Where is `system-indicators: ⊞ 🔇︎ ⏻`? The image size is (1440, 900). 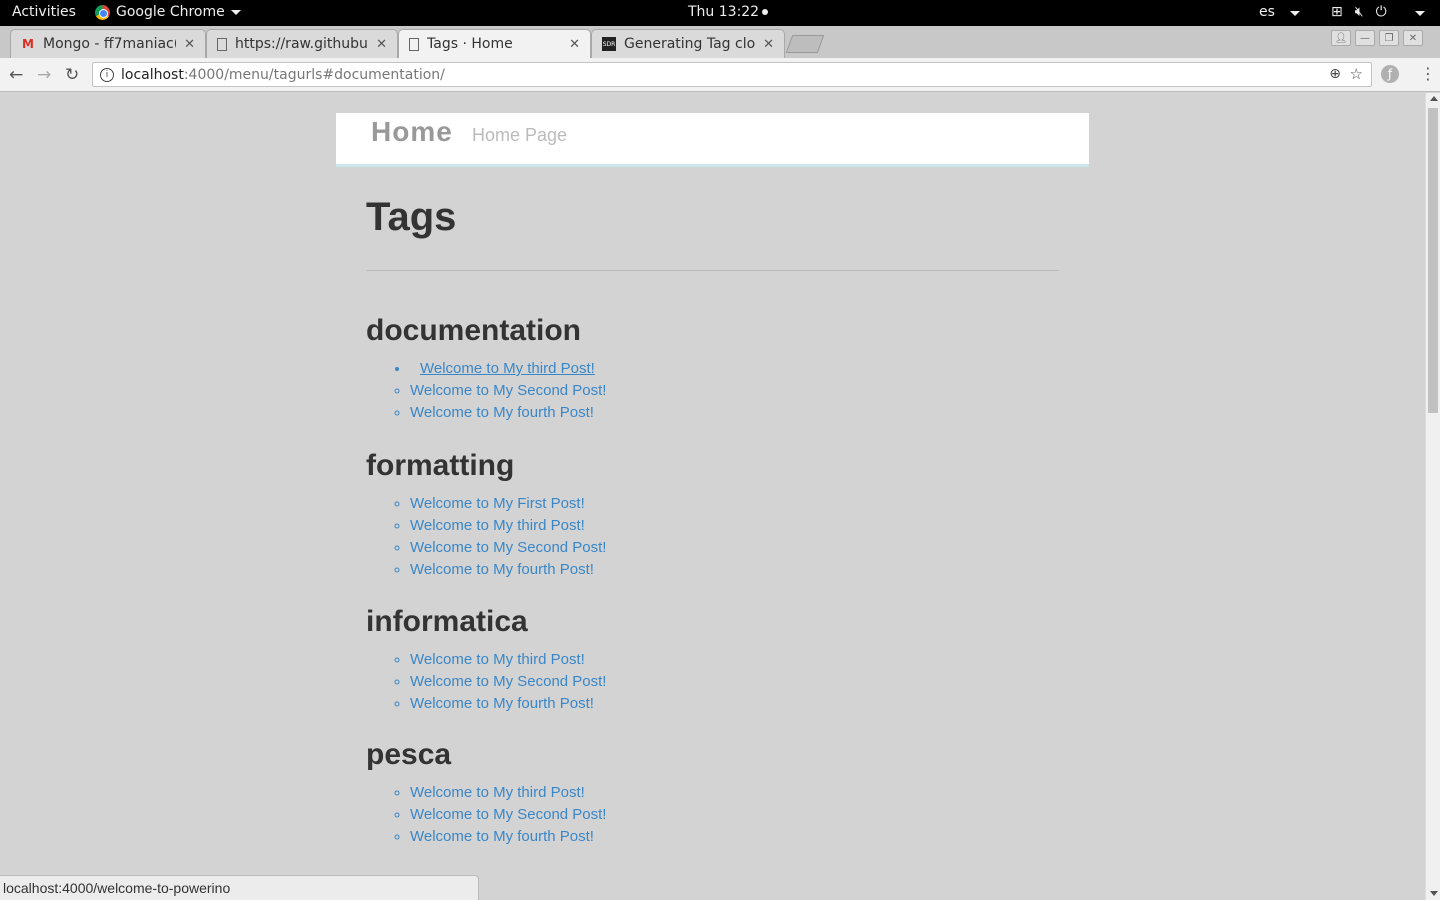 system-indicators: ⊞ 🔇︎ ⏻ is located at coordinates (1359, 12).